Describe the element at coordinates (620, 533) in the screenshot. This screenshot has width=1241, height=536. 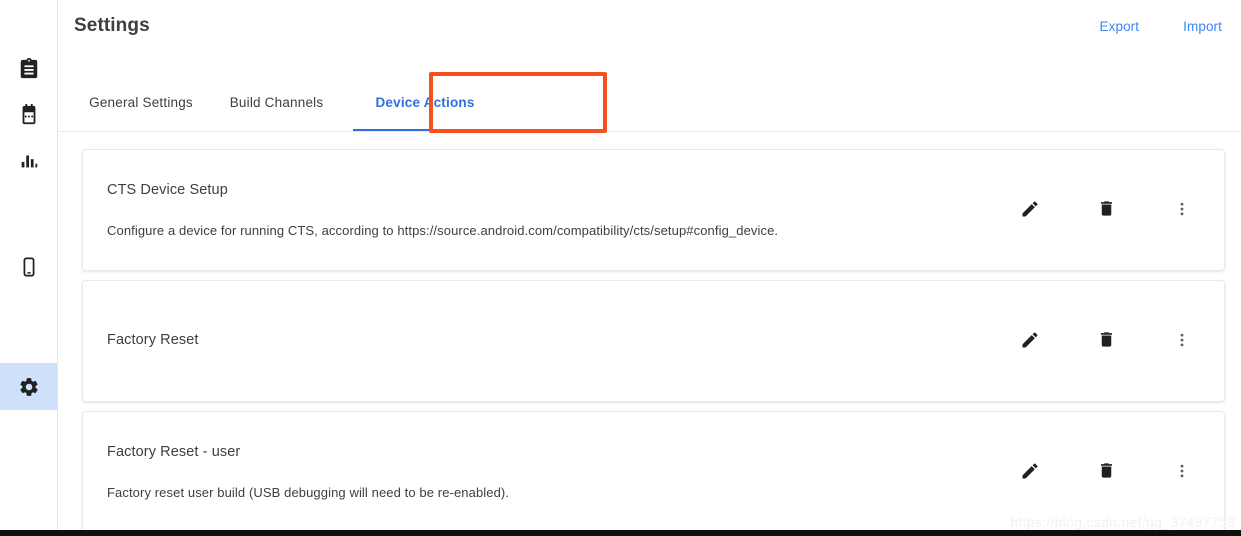
I see `bottom-edge-strip` at that location.